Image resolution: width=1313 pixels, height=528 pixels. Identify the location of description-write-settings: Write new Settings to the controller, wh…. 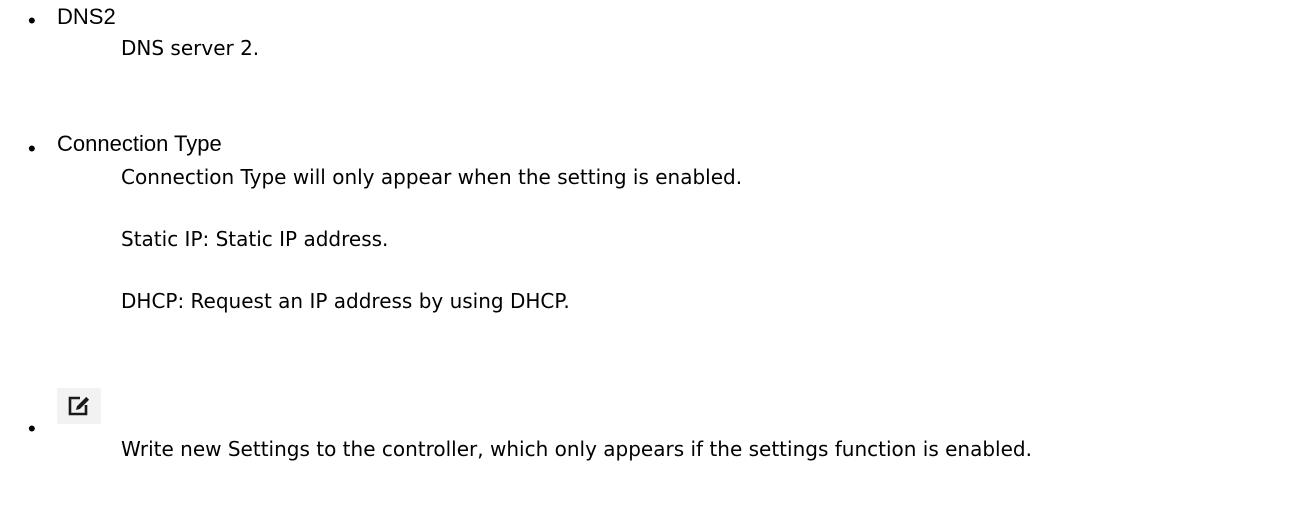
(576, 449).